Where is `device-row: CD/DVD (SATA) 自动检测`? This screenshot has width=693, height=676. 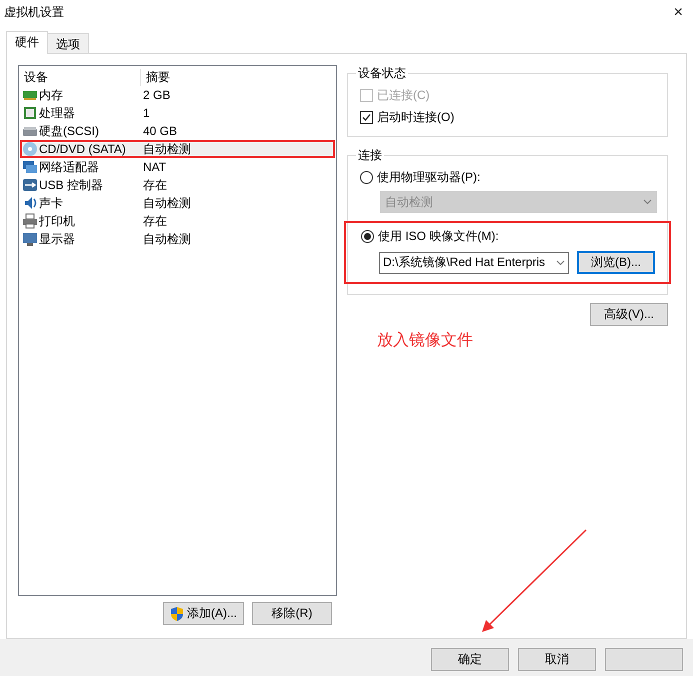
device-row: CD/DVD (SATA) 自动检测 is located at coordinates (177, 149).